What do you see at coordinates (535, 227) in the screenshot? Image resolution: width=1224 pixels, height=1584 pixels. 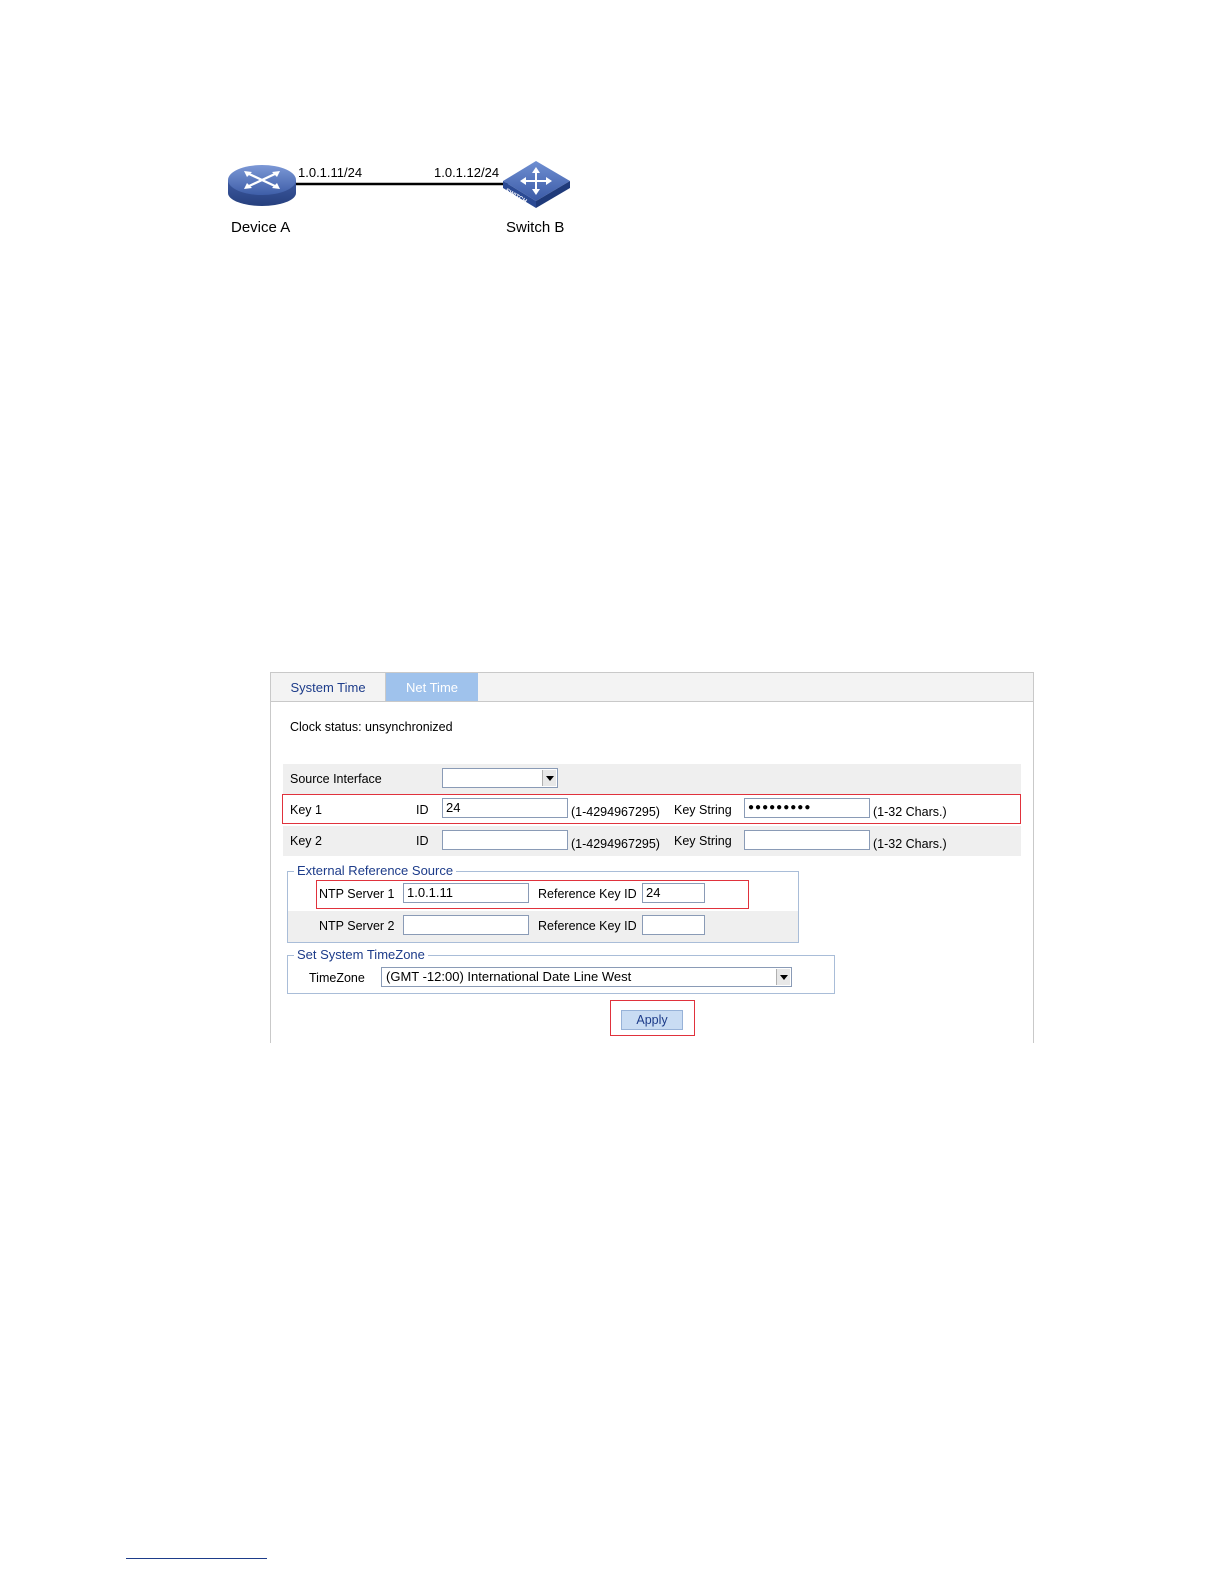 I see `switch-b-label: Switch B` at bounding box center [535, 227].